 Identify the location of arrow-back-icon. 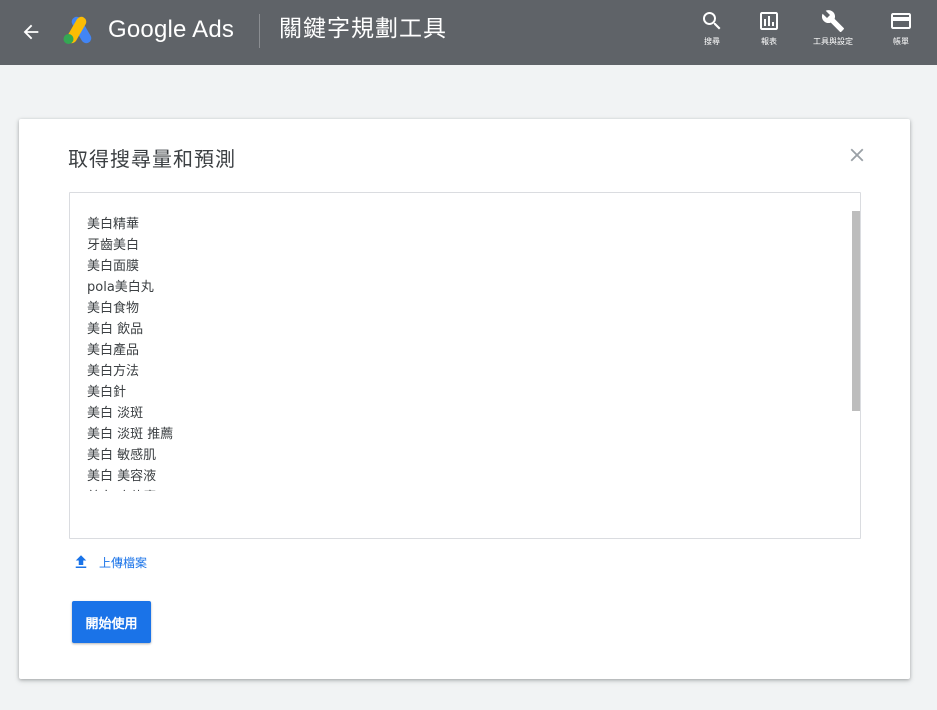
(31, 32).